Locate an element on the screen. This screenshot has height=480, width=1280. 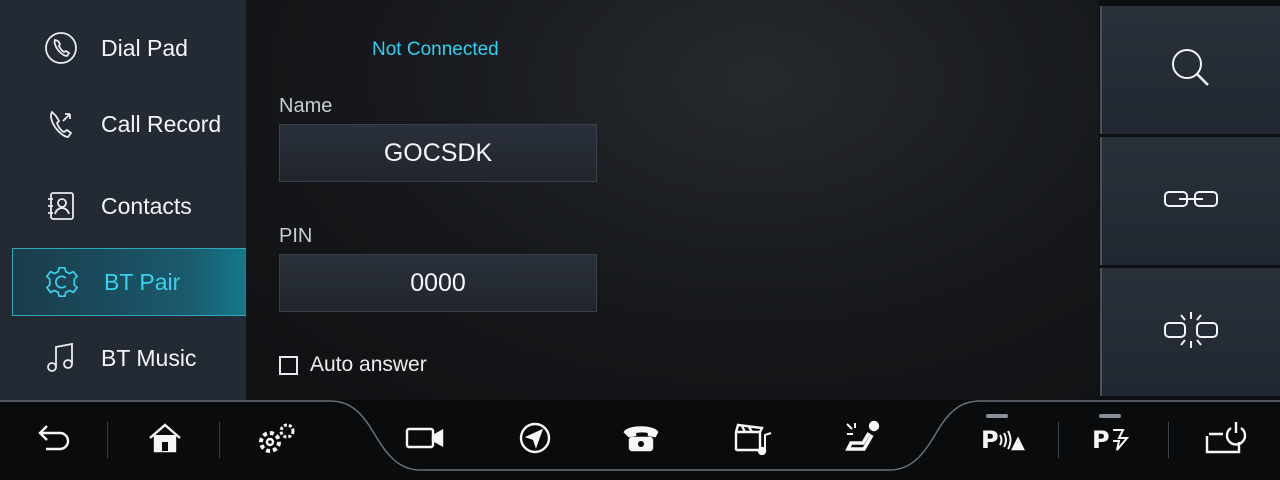
sidebar-item-label: BT Pair is located at coordinates (142, 281).